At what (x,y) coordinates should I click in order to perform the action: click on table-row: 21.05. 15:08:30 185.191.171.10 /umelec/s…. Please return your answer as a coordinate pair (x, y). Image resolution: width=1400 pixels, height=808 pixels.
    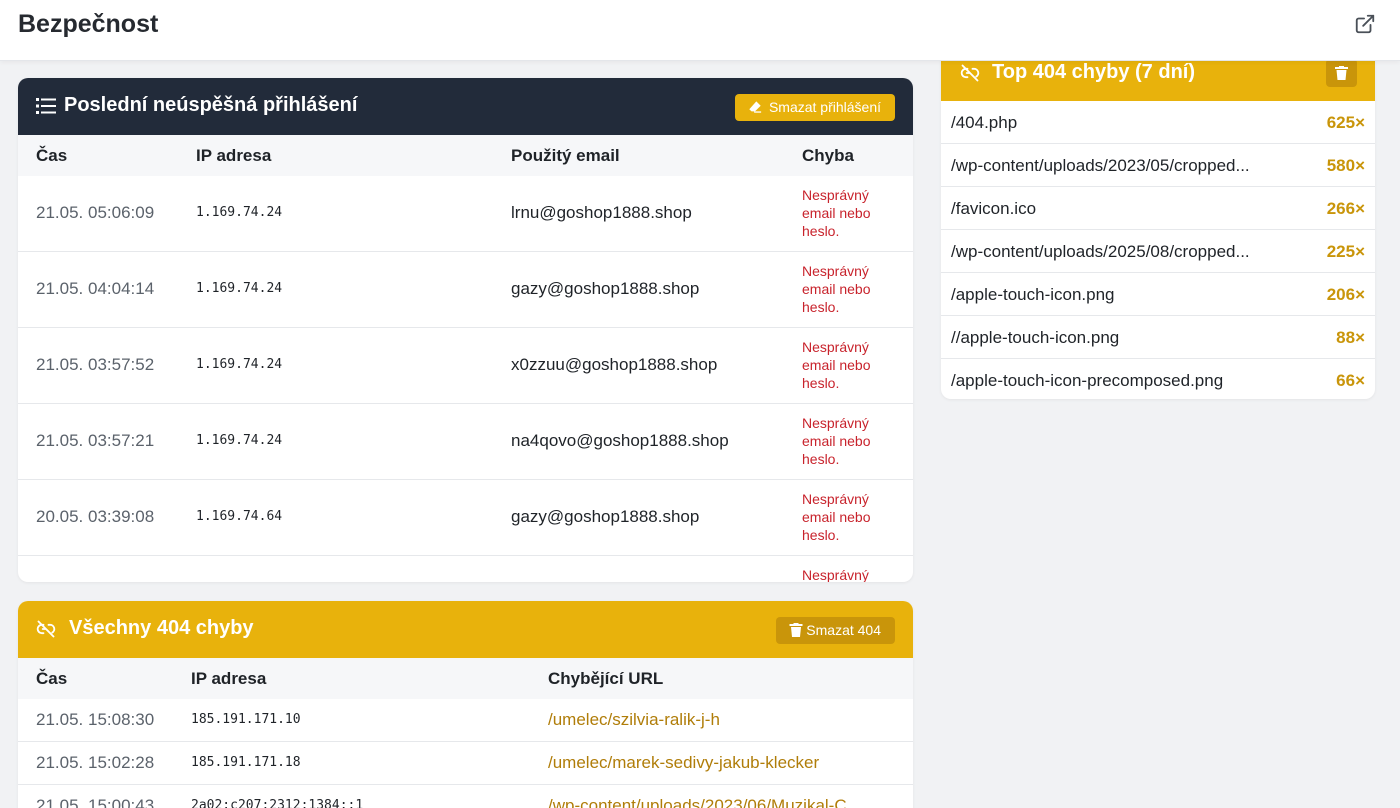
    Looking at the image, I should click on (465, 720).